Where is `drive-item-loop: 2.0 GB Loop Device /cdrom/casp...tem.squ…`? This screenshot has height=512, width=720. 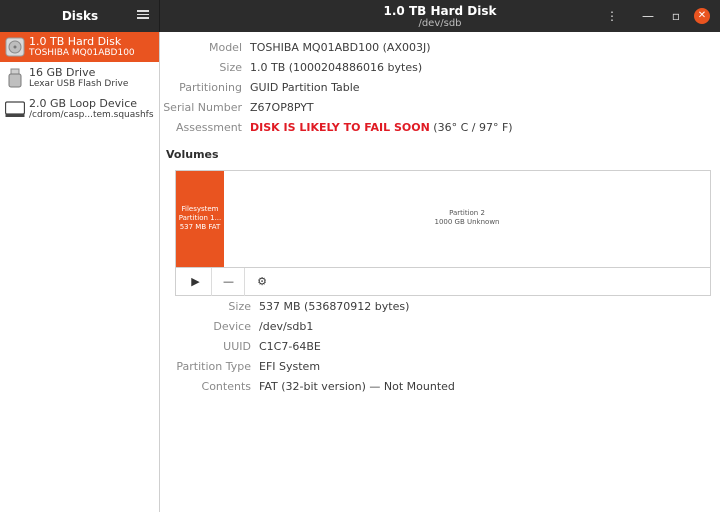
drive-item-loop: 2.0 GB Loop Device /cdrom/casp...tem.squ… is located at coordinates (79, 109).